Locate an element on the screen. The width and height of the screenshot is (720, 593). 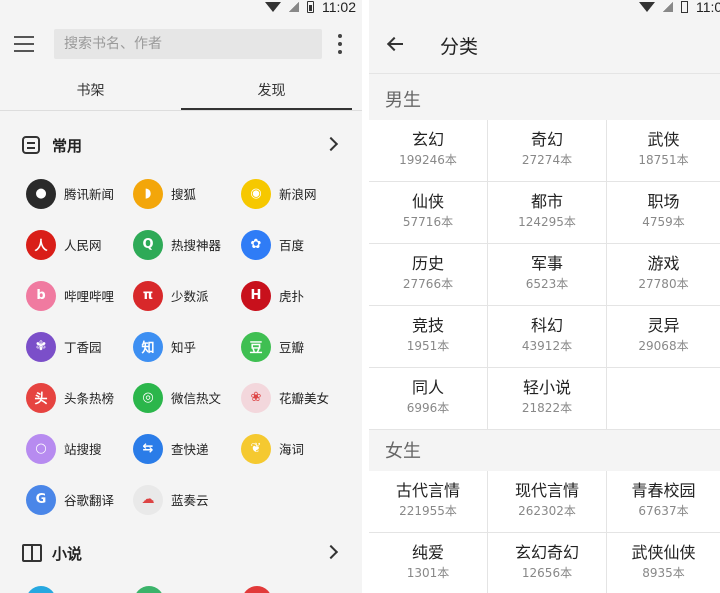
site-item: Q 热搜神器 is located at coordinates (164, 244).